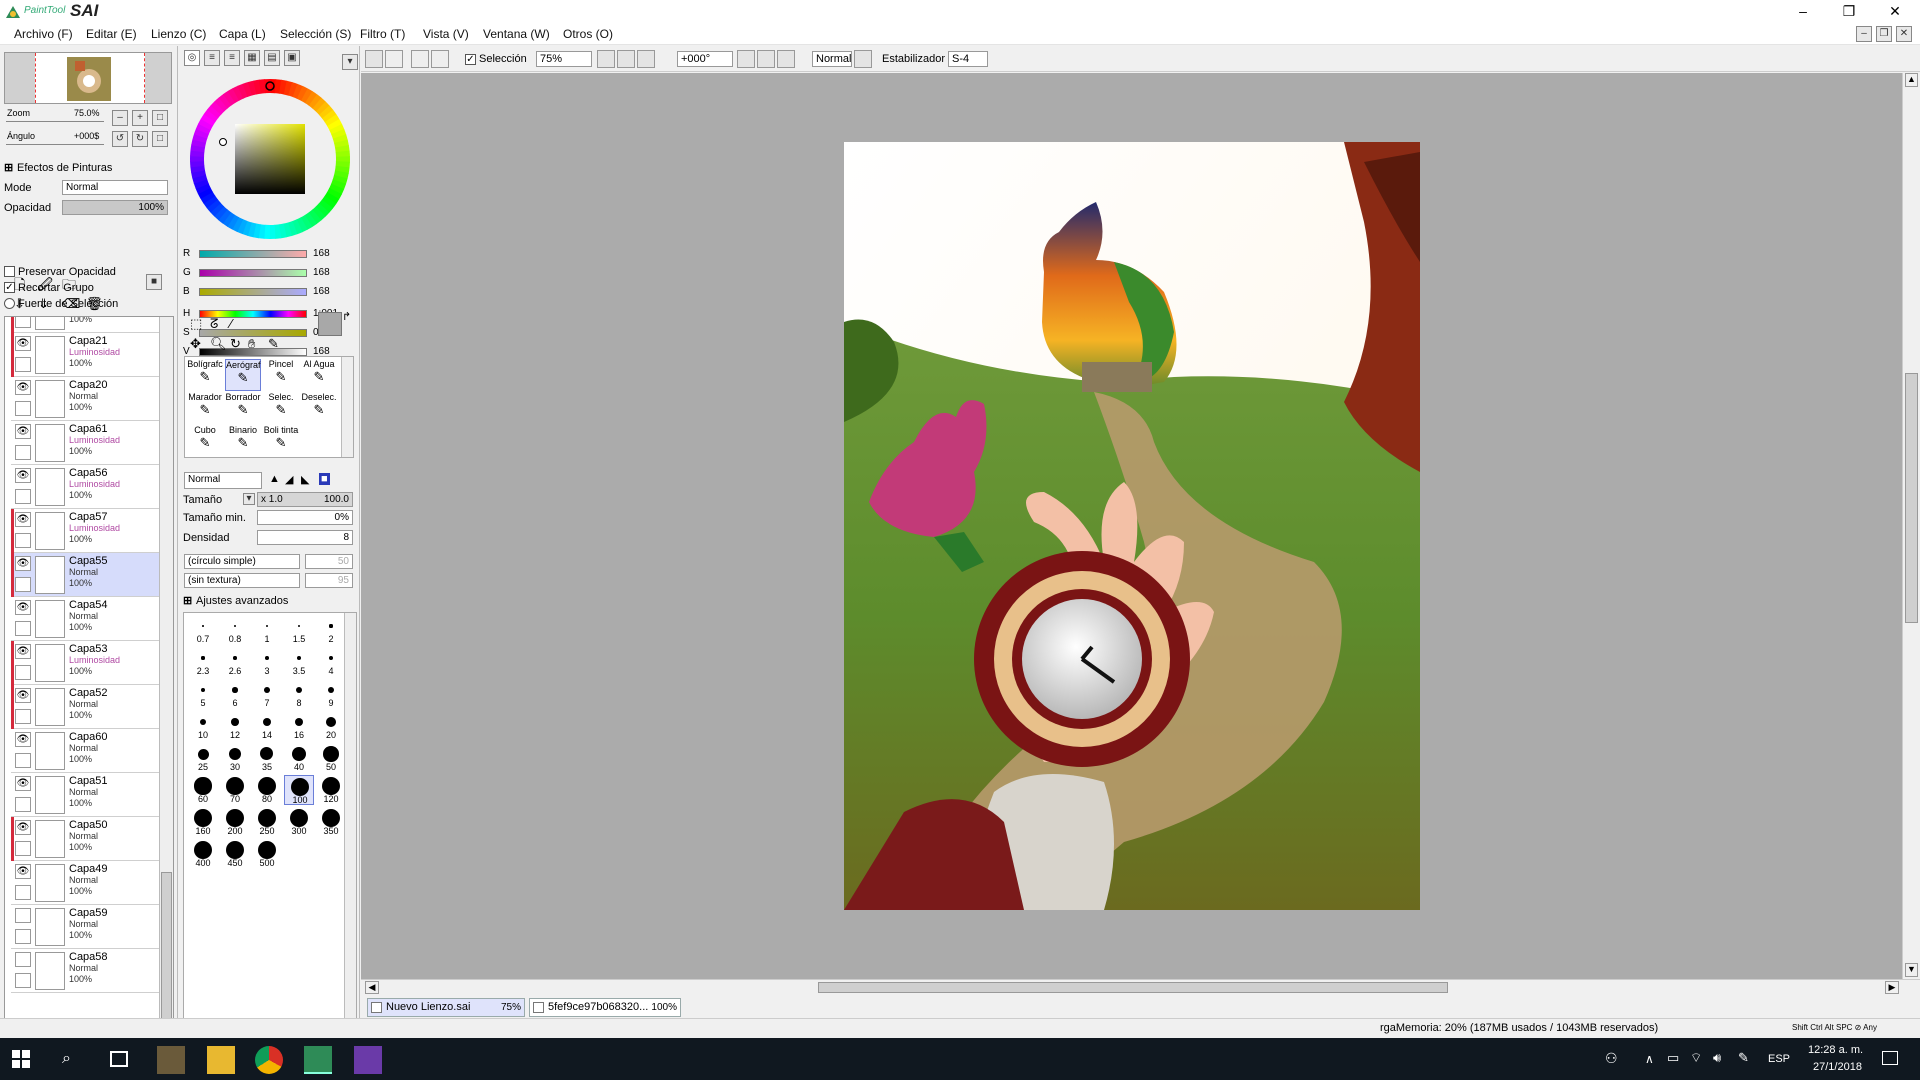  What do you see at coordinates (766, 59) in the screenshot?
I see `toolbar-rotate-right-icon` at bounding box center [766, 59].